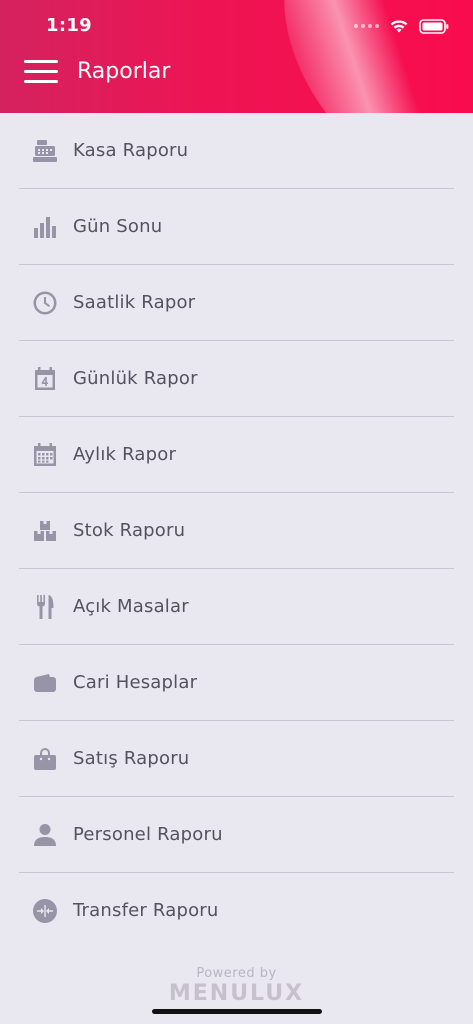 The height and width of the screenshot is (1024, 473). What do you see at coordinates (236, 379) in the screenshot?
I see `menu-item-gunluk-rapor: Günlük Rapor` at bounding box center [236, 379].